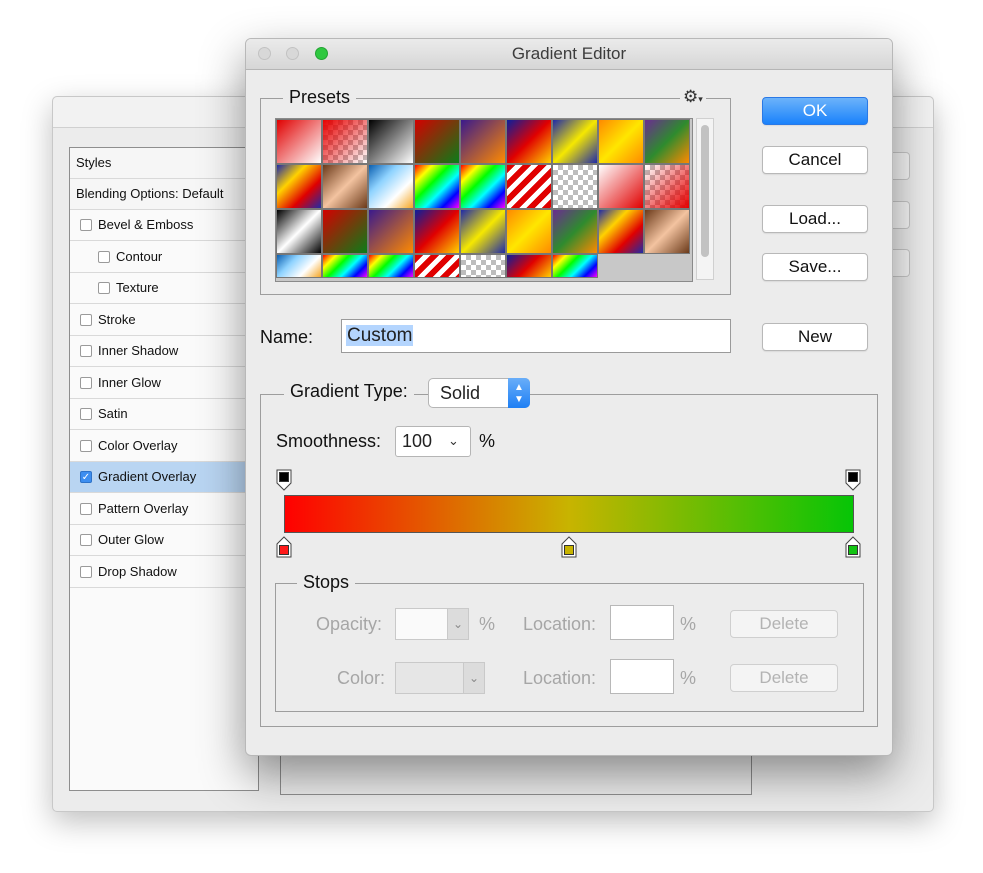 The image size is (983, 873). Describe the element at coordinates (479, 393) in the screenshot. I see `gradient-type-select: Solid ▲▼` at that location.